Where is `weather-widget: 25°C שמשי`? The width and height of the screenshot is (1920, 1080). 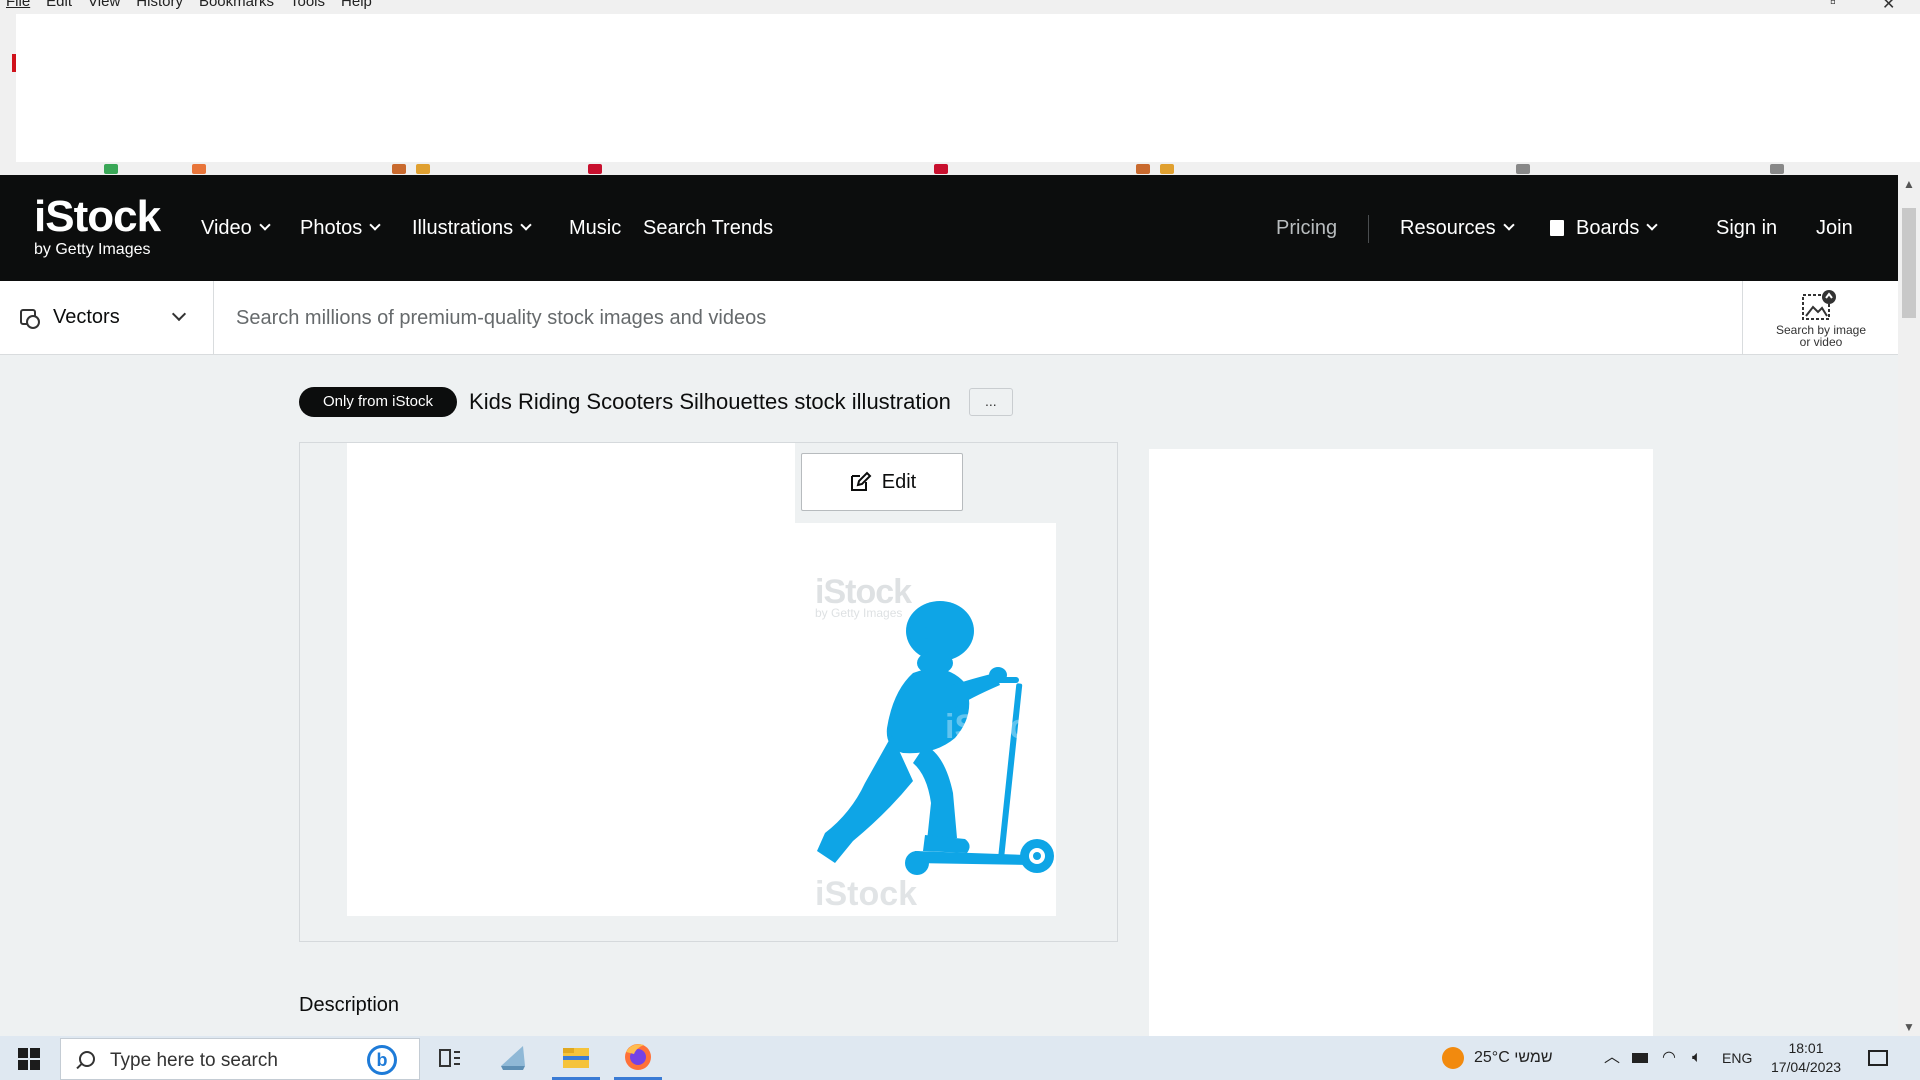
weather-widget: 25°C שמשי is located at coordinates (1497, 1058).